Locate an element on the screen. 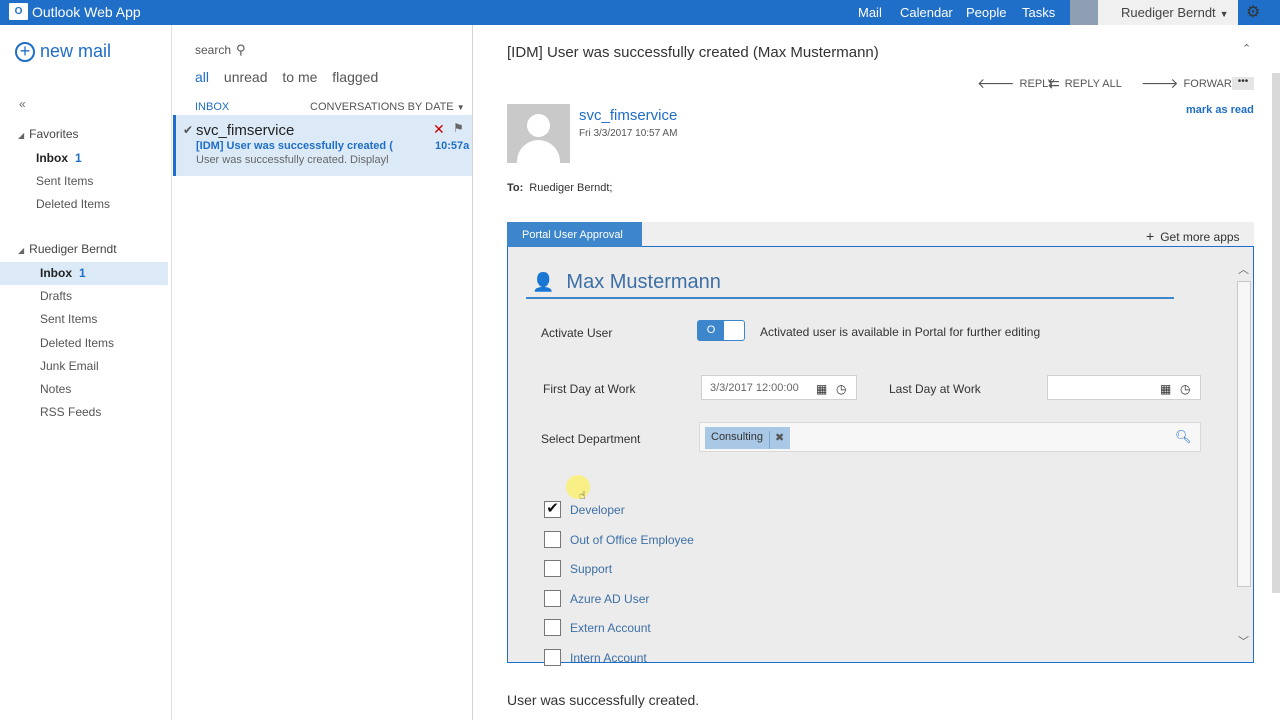 Image resolution: width=1280 pixels, height=720 pixels. get-more-apps-label: Get more apps is located at coordinates (1200, 237).